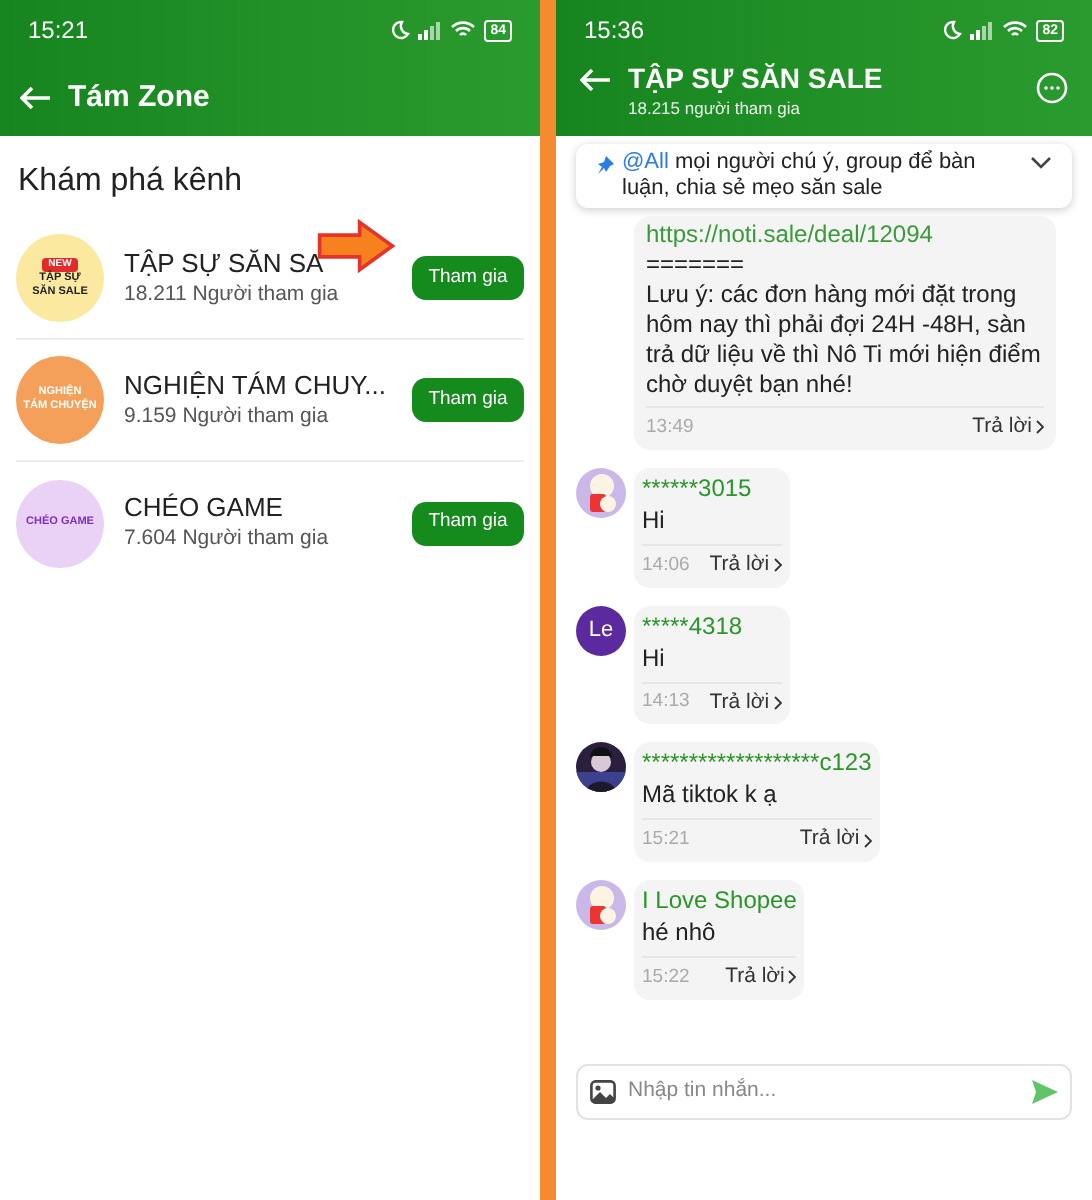 This screenshot has height=1200, width=1092. I want to click on more-icon, so click(1052, 88).